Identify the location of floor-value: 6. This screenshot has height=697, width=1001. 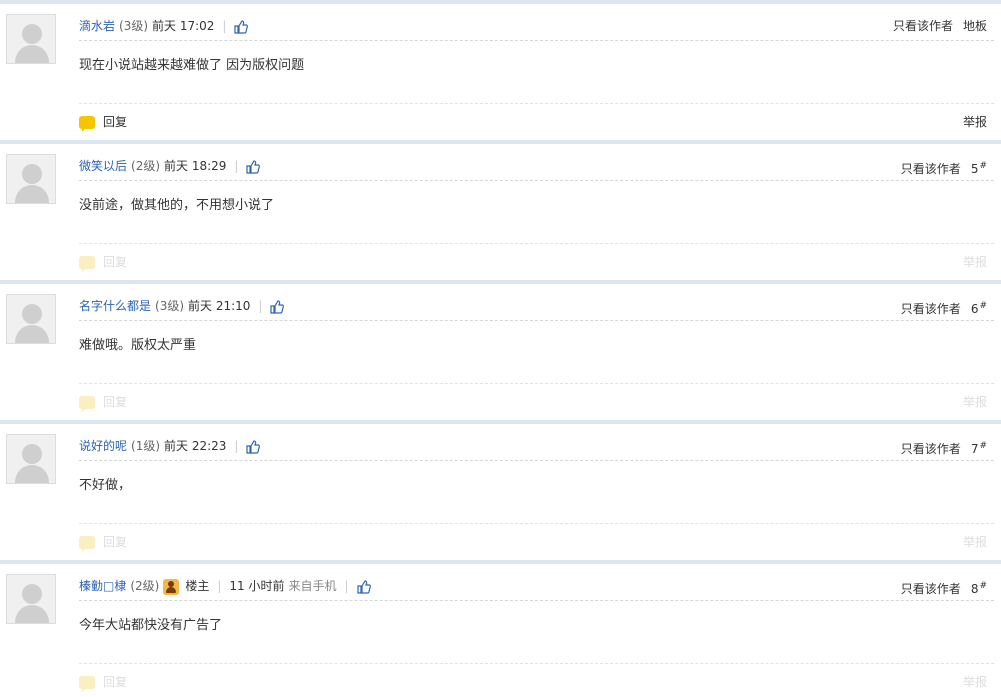
(974, 309).